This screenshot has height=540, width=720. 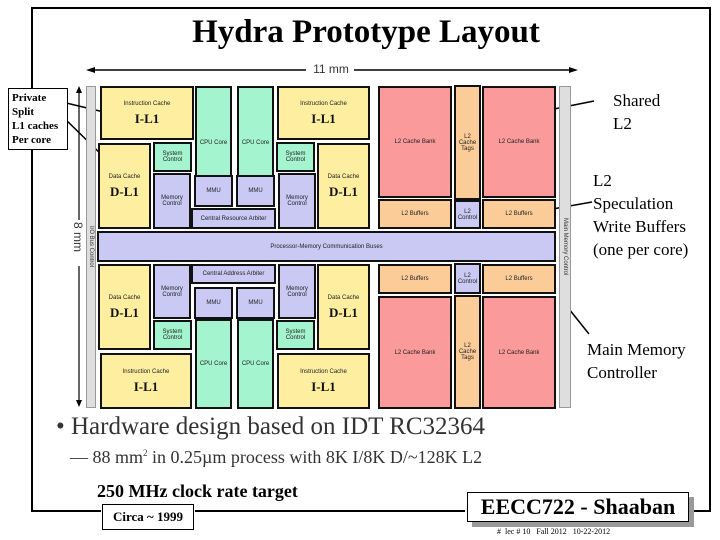 I want to click on callout-line: L1 caches, so click(x=35, y=126).